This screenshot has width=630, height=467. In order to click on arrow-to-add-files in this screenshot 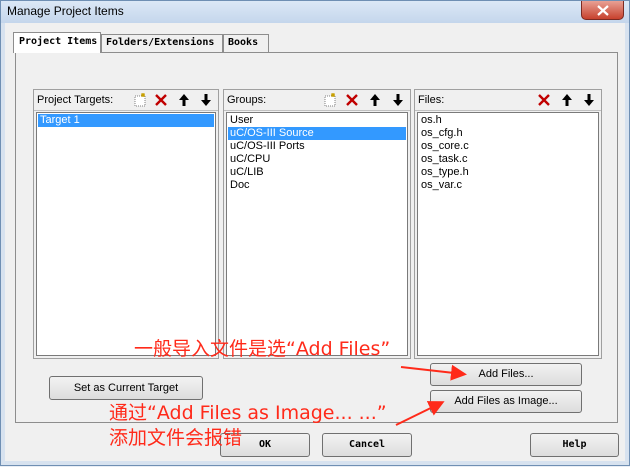, I will do `click(433, 372)`.